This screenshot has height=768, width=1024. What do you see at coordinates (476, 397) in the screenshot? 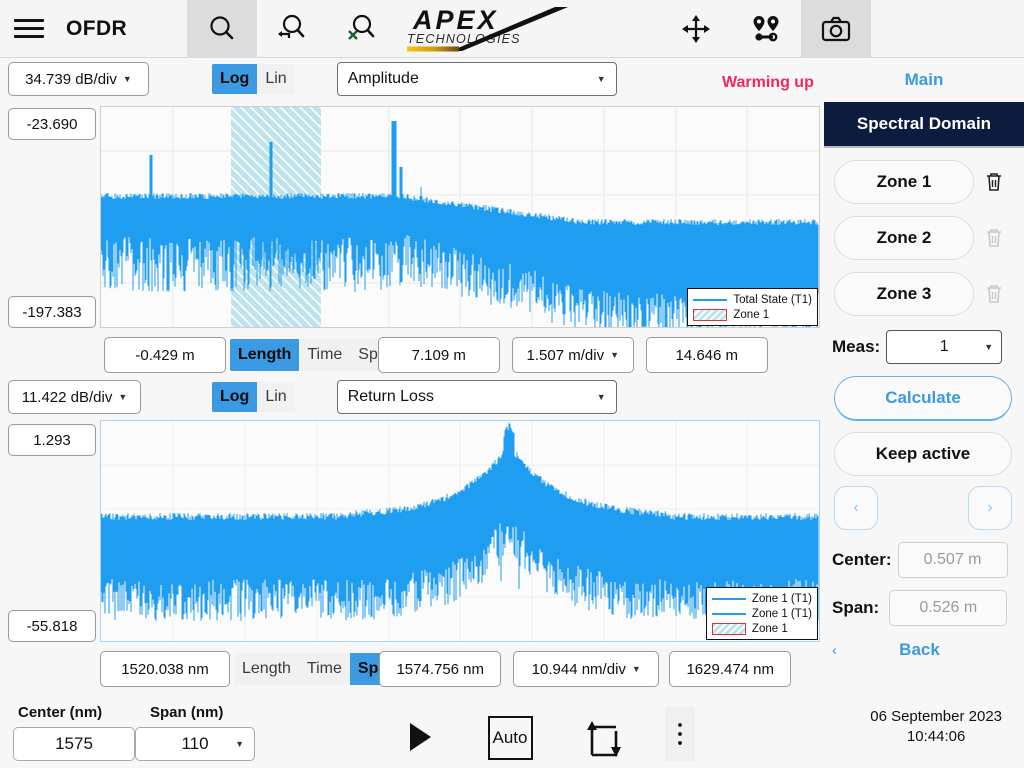
I see `chart2-measure-select: Return Loss ▼` at bounding box center [476, 397].